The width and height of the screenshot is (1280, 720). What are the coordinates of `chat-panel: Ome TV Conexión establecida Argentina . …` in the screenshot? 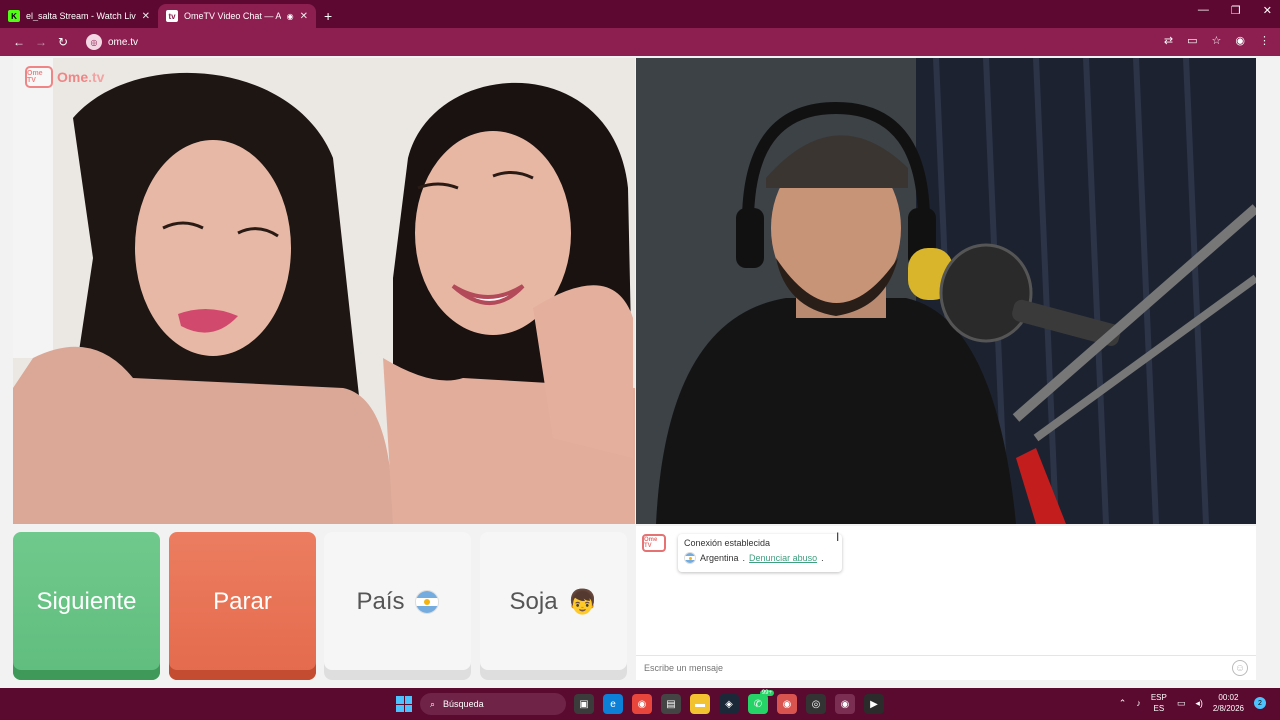 It's located at (946, 603).